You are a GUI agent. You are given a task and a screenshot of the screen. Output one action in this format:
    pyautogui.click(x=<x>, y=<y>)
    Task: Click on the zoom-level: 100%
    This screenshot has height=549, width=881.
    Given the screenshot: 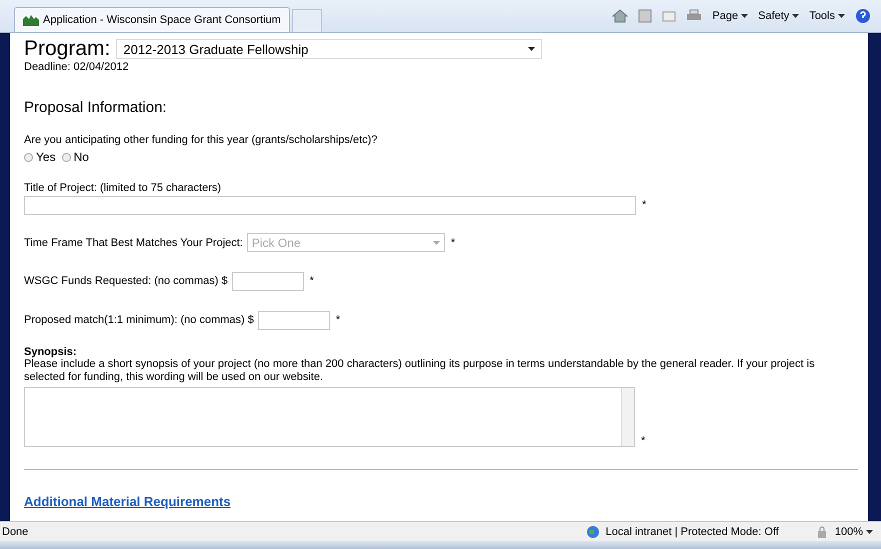 What is the action you would take?
    pyautogui.click(x=853, y=532)
    